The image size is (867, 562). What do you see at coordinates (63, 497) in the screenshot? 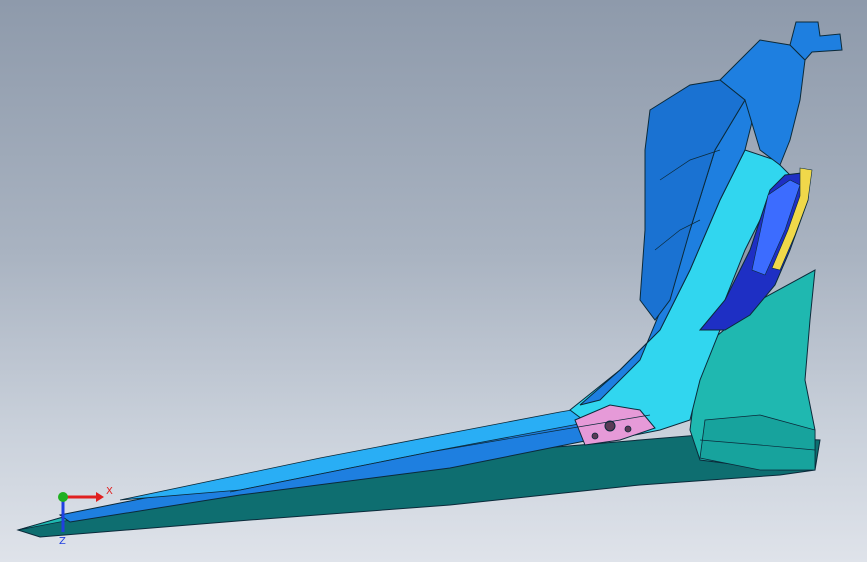
I see `origin-y-dot` at bounding box center [63, 497].